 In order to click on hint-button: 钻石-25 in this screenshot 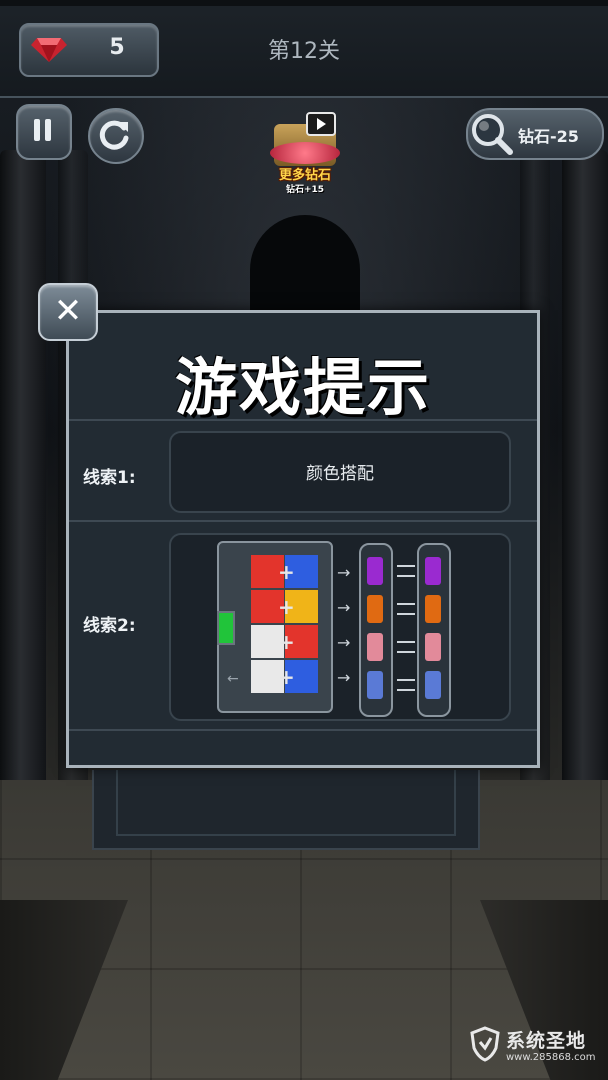, I will do `click(535, 134)`.